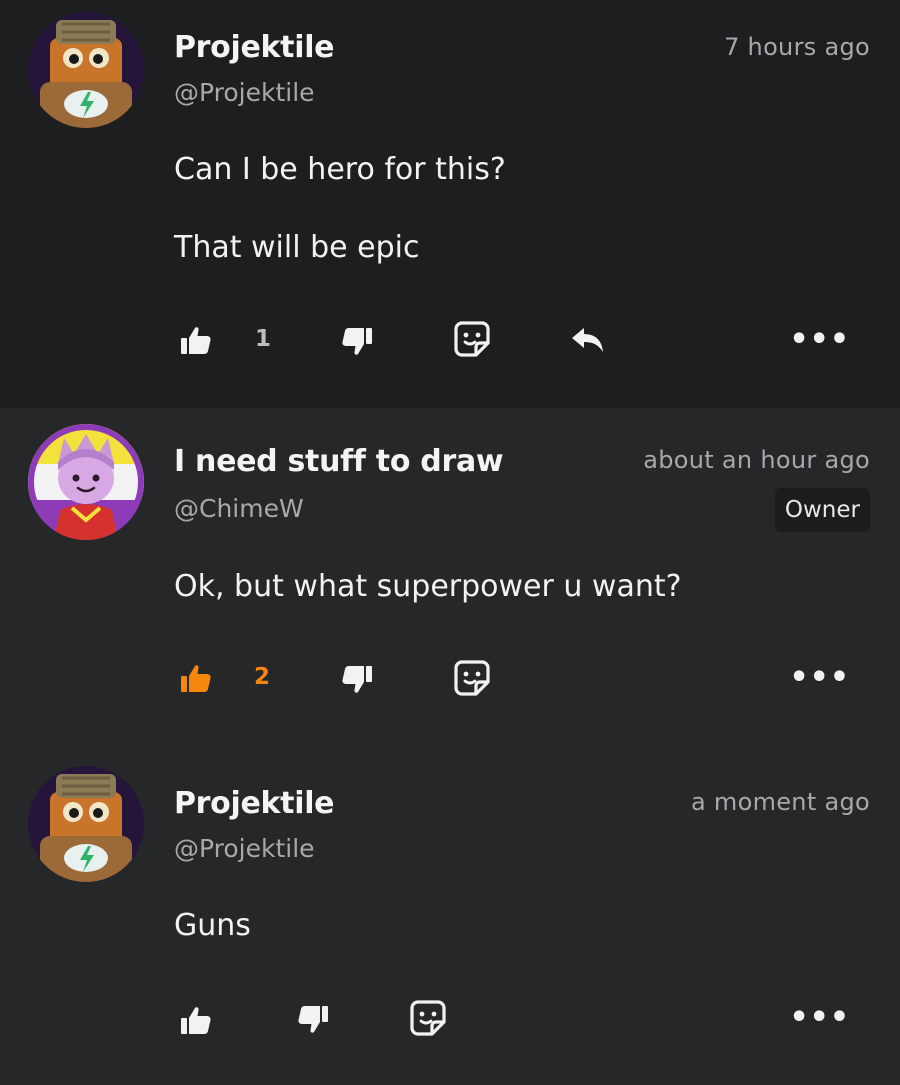  What do you see at coordinates (822, 510) in the screenshot?
I see `owner-badge: Owner` at bounding box center [822, 510].